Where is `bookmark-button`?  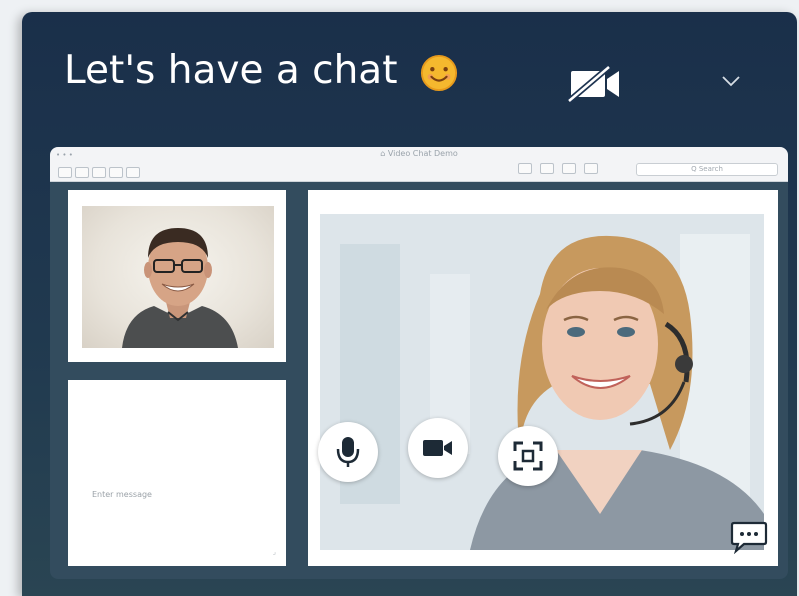 bookmark-button is located at coordinates (547, 168).